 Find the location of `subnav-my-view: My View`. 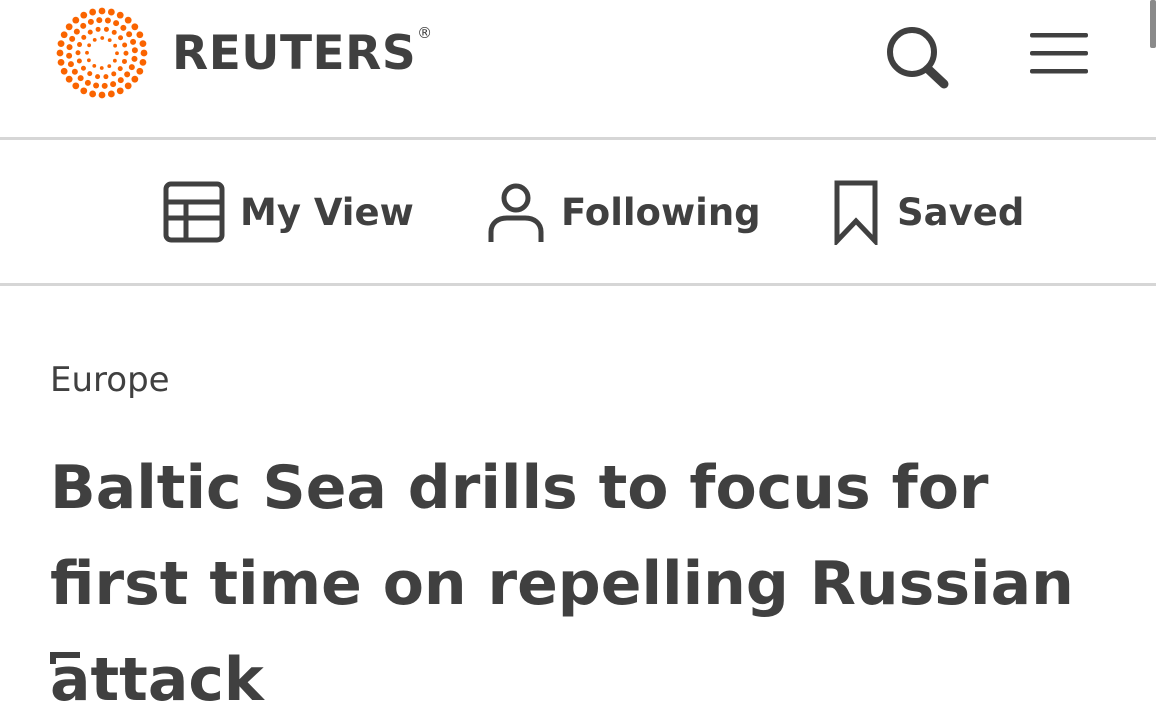

subnav-my-view: My View is located at coordinates (288, 212).